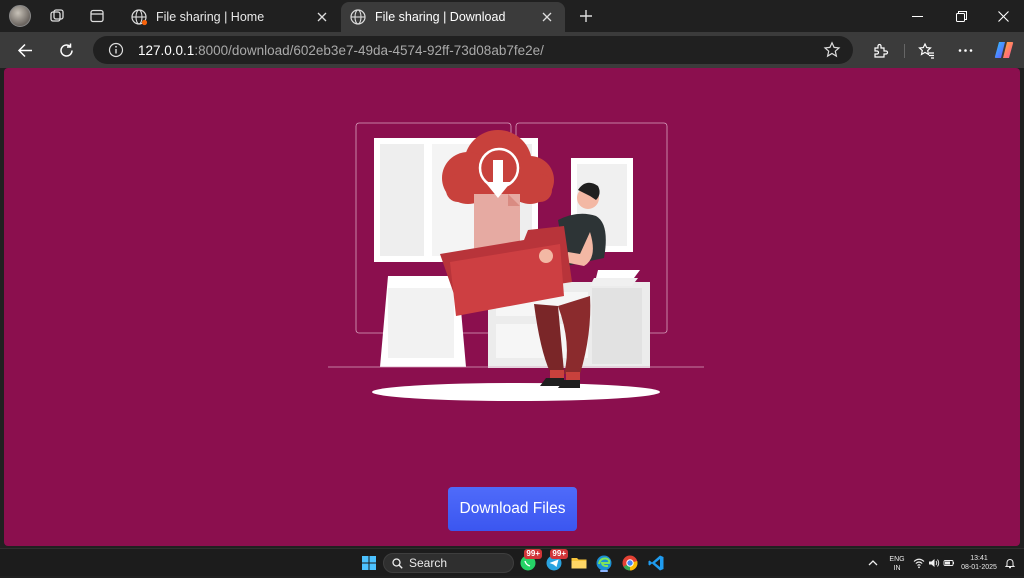  Describe the element at coordinates (369, 563) in the screenshot. I see `start-menu-icon` at that location.